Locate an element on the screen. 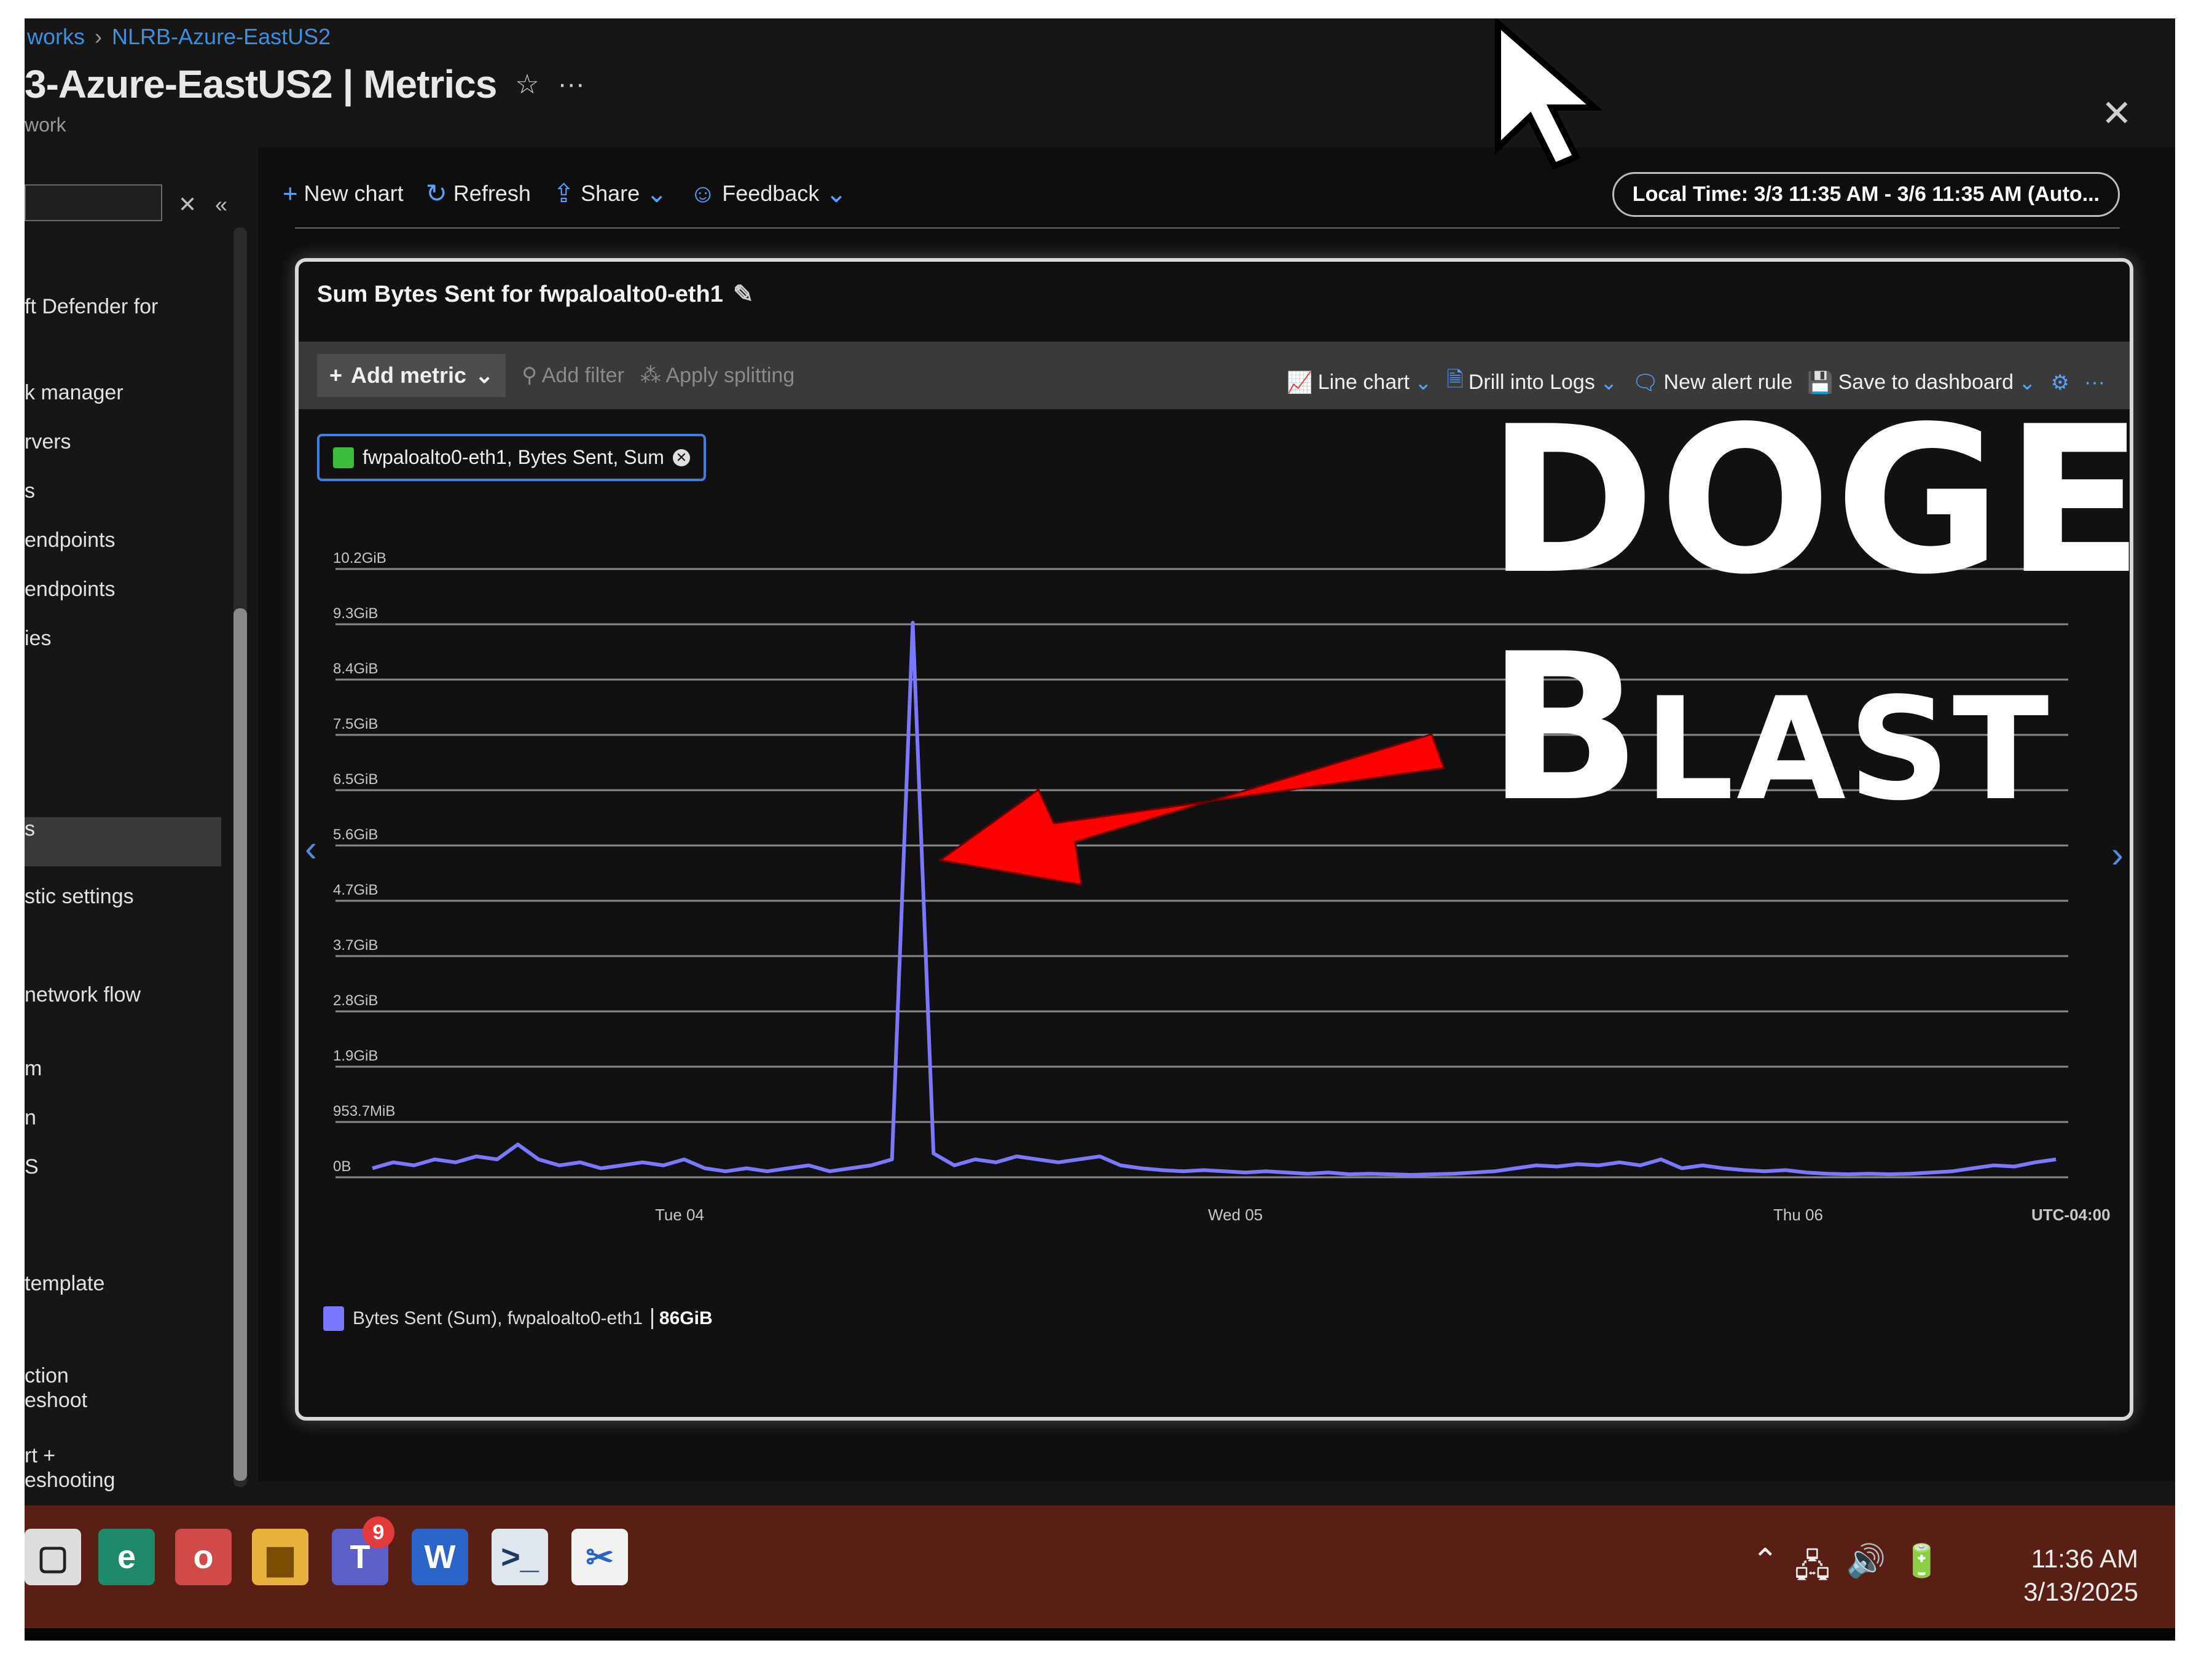  smiley-icon: ☺ is located at coordinates (702, 193).